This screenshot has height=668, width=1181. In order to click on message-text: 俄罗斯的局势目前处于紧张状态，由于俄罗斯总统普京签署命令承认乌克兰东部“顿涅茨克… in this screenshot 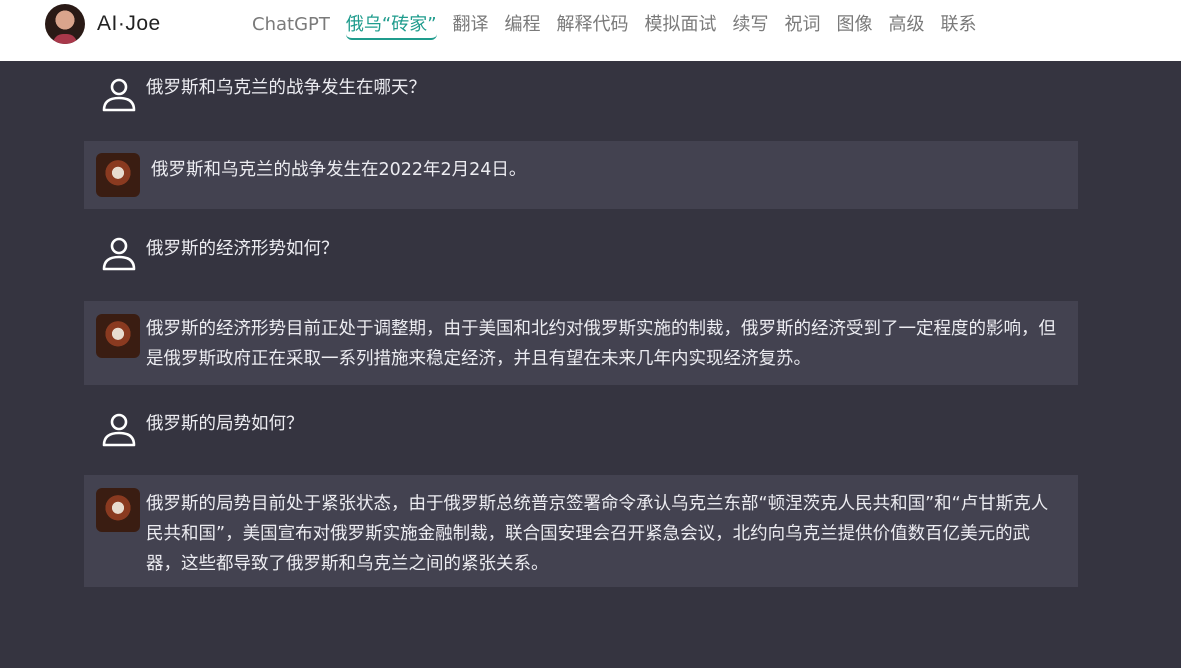, I will do `click(597, 534)`.